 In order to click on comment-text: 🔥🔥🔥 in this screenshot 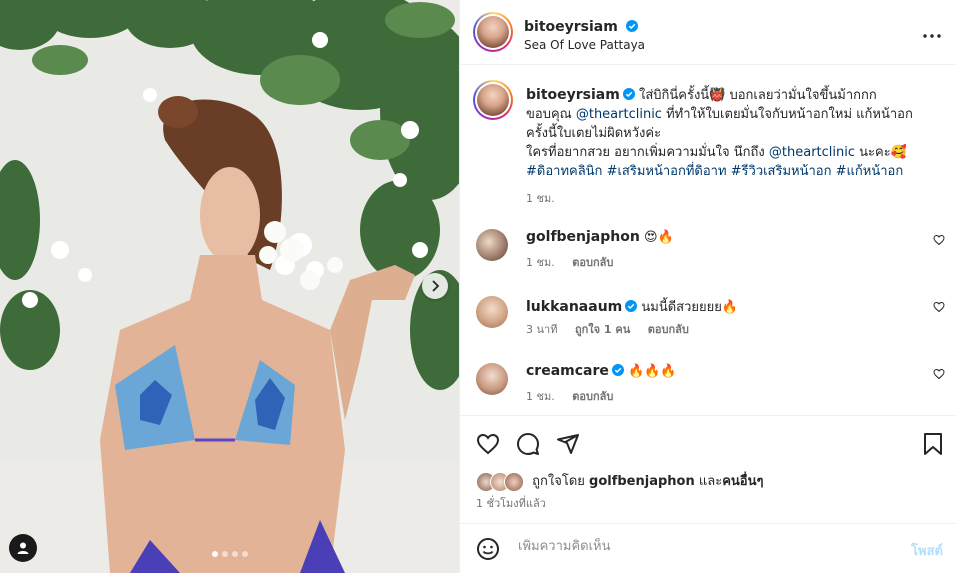, I will do `click(652, 371)`.